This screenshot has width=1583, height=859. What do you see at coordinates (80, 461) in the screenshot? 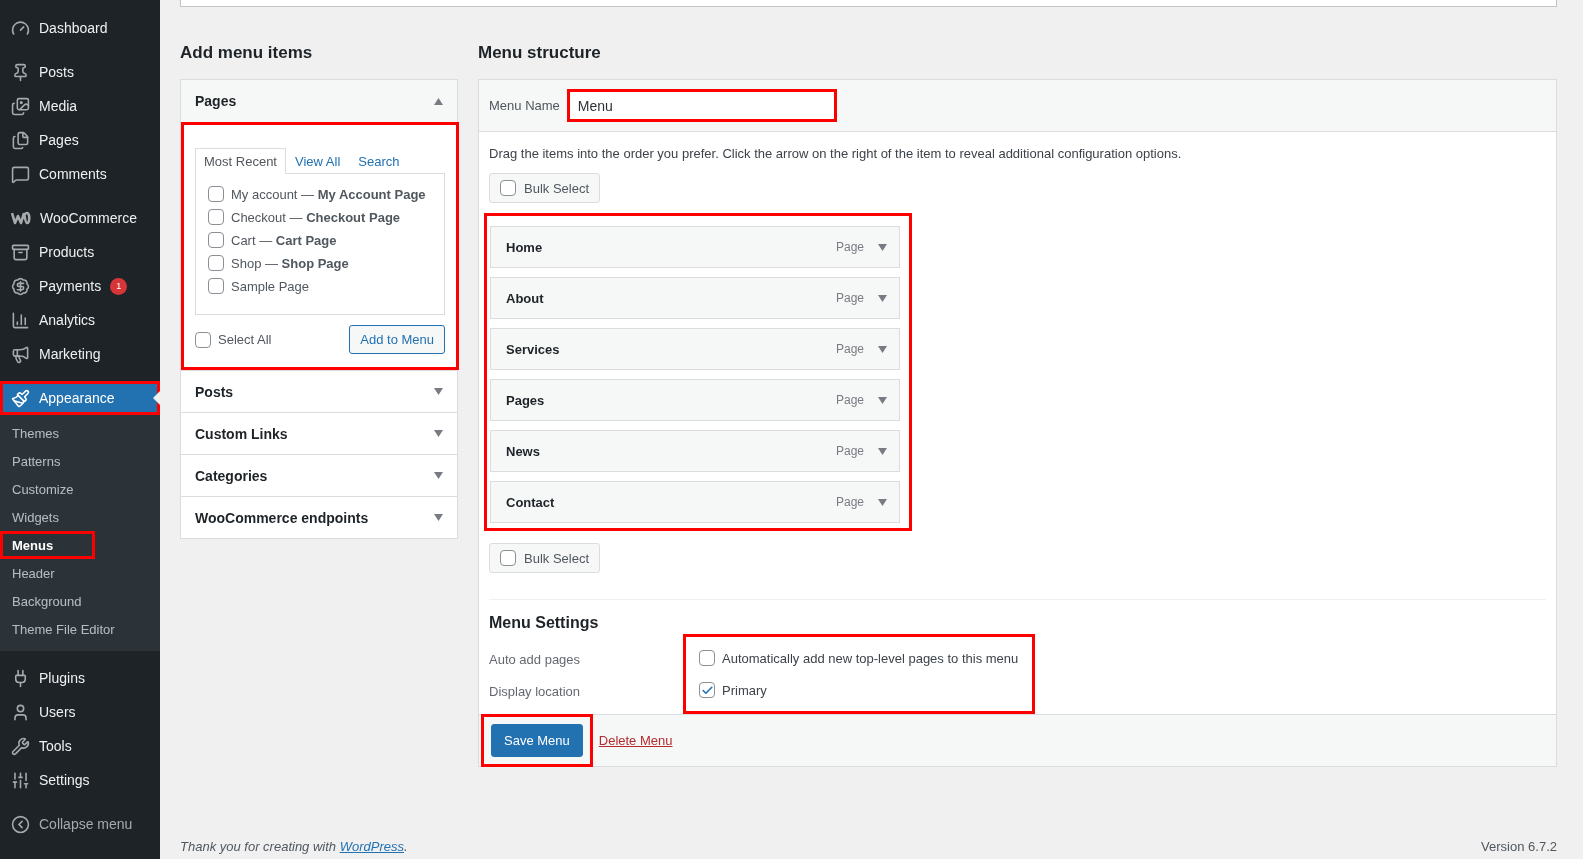
I see `submenu-item: Patterns` at bounding box center [80, 461].